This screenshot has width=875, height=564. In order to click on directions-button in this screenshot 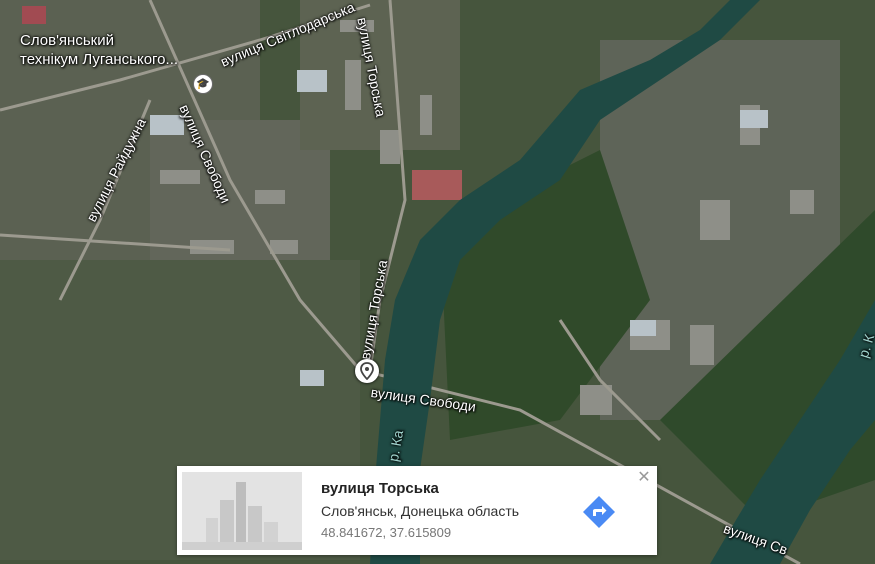, I will do `click(599, 512)`.